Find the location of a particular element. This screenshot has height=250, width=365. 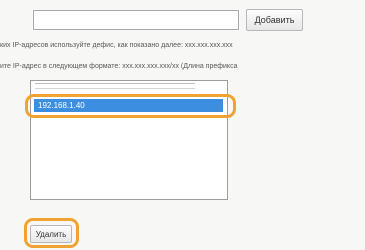

list-item-partial is located at coordinates (115, 86).